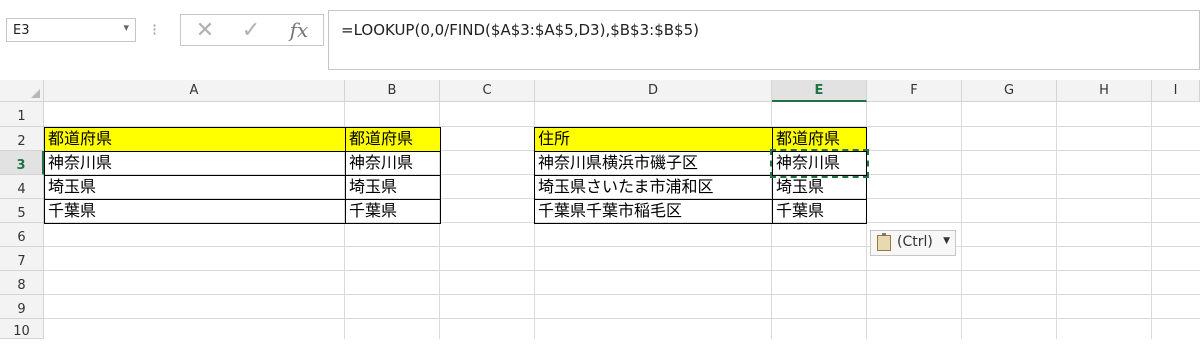 The image size is (1200, 345). I want to click on column-header-e: E, so click(819, 91).